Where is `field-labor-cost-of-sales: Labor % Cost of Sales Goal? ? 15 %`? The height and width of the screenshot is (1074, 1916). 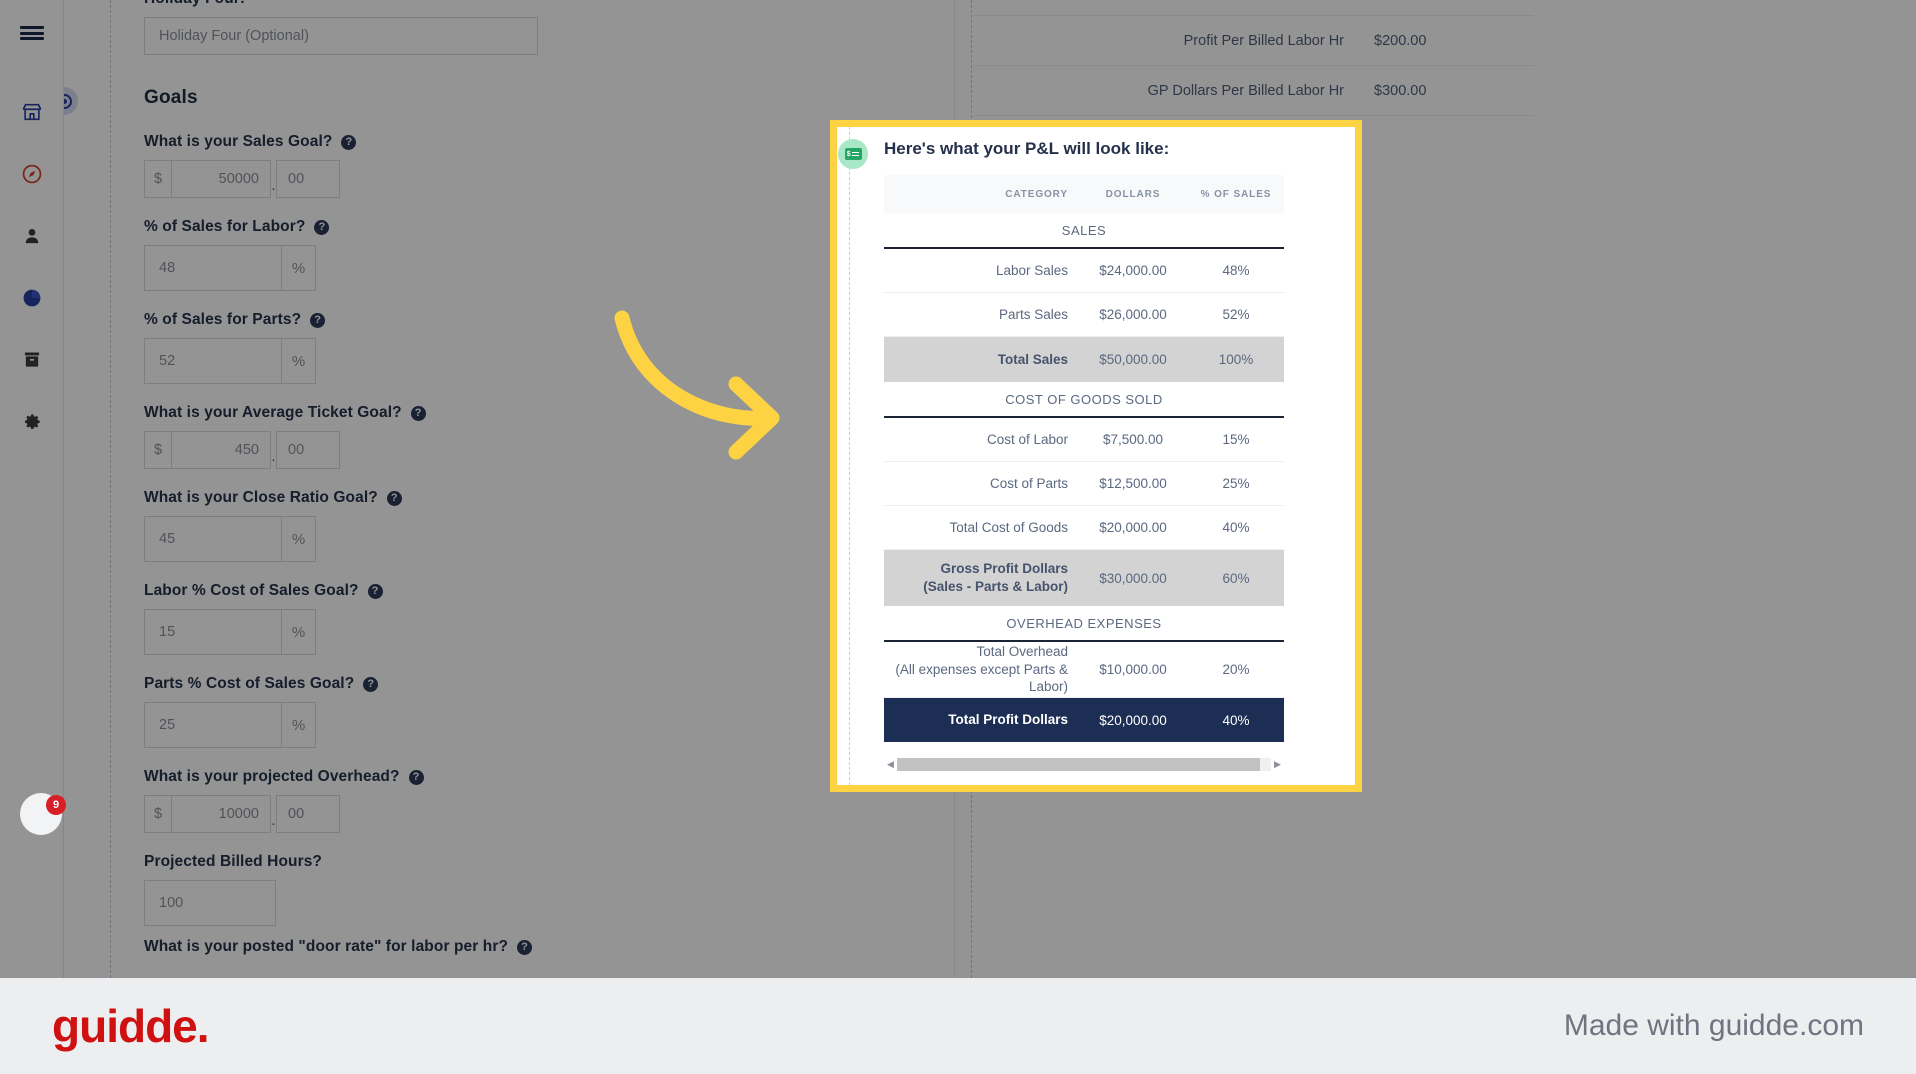
field-labor-cost-of-sales: Labor % Cost of Sales Goal? ? 15 % is located at coordinates (494, 618).